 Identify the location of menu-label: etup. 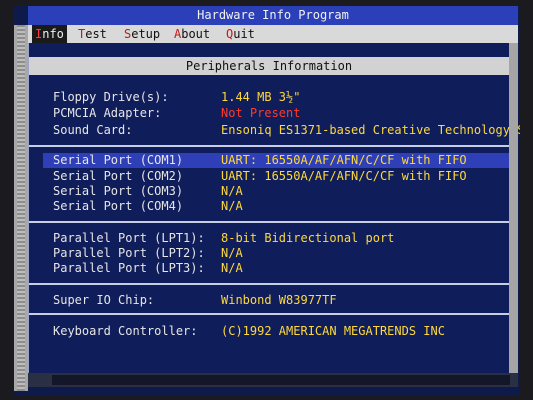
(146, 34).